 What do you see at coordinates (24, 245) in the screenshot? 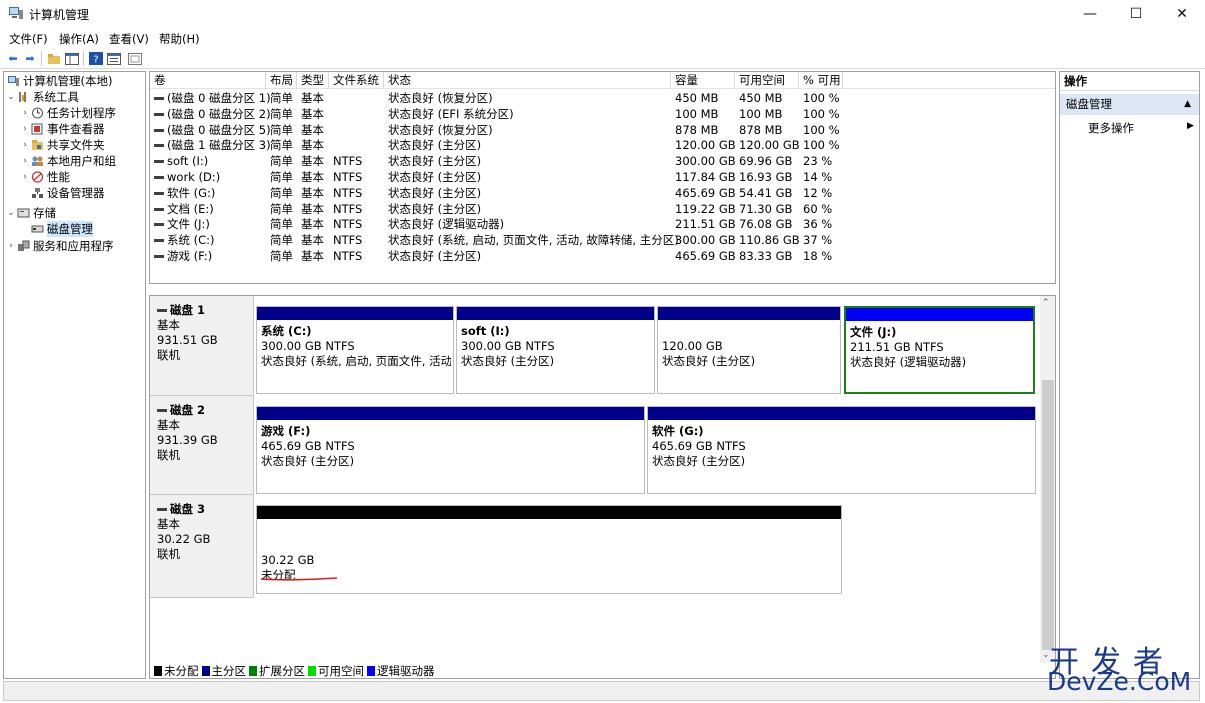
I see `services-icon` at bounding box center [24, 245].